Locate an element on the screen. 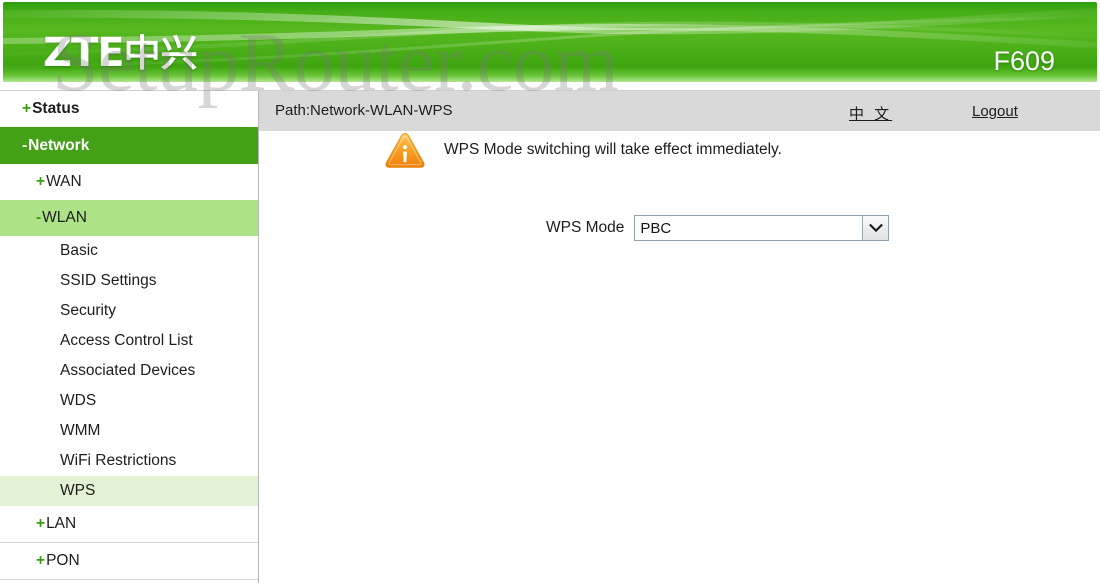 The image size is (1100, 583). chevron-down-icon is located at coordinates (875, 228).